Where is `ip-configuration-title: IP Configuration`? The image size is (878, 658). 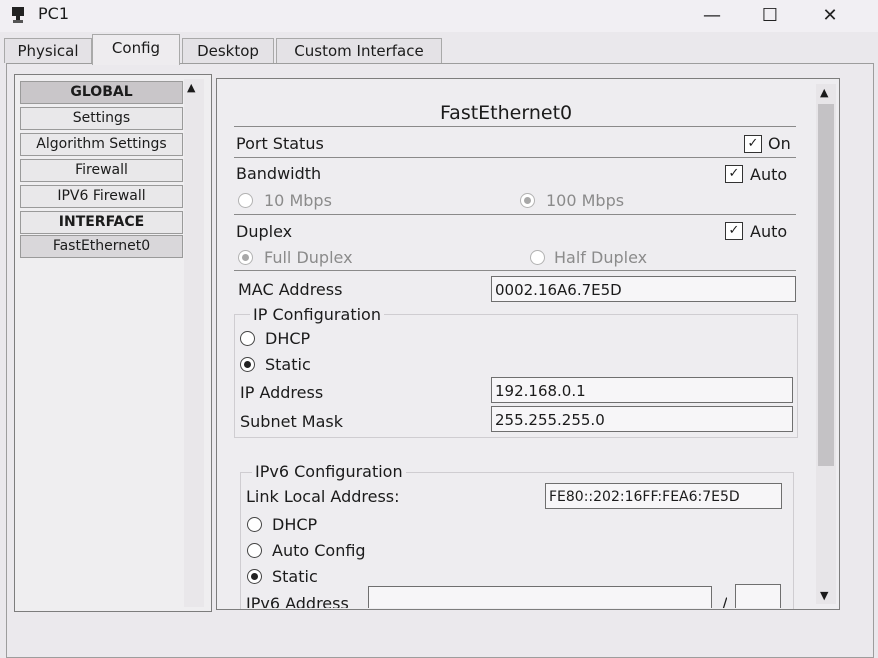
ip-configuration-title: IP Configuration is located at coordinates (317, 314).